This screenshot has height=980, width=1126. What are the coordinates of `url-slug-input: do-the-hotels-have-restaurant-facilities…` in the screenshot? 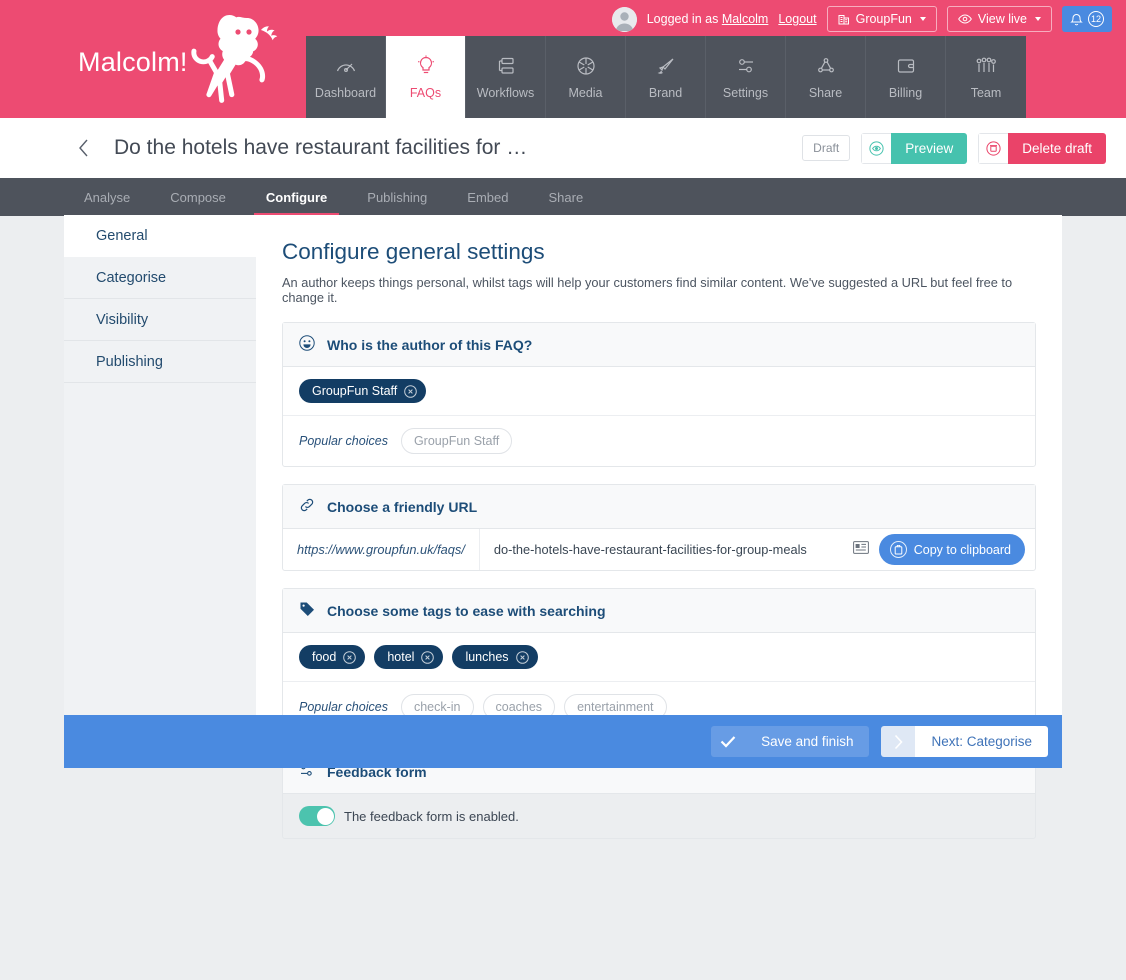 It's located at (666, 549).